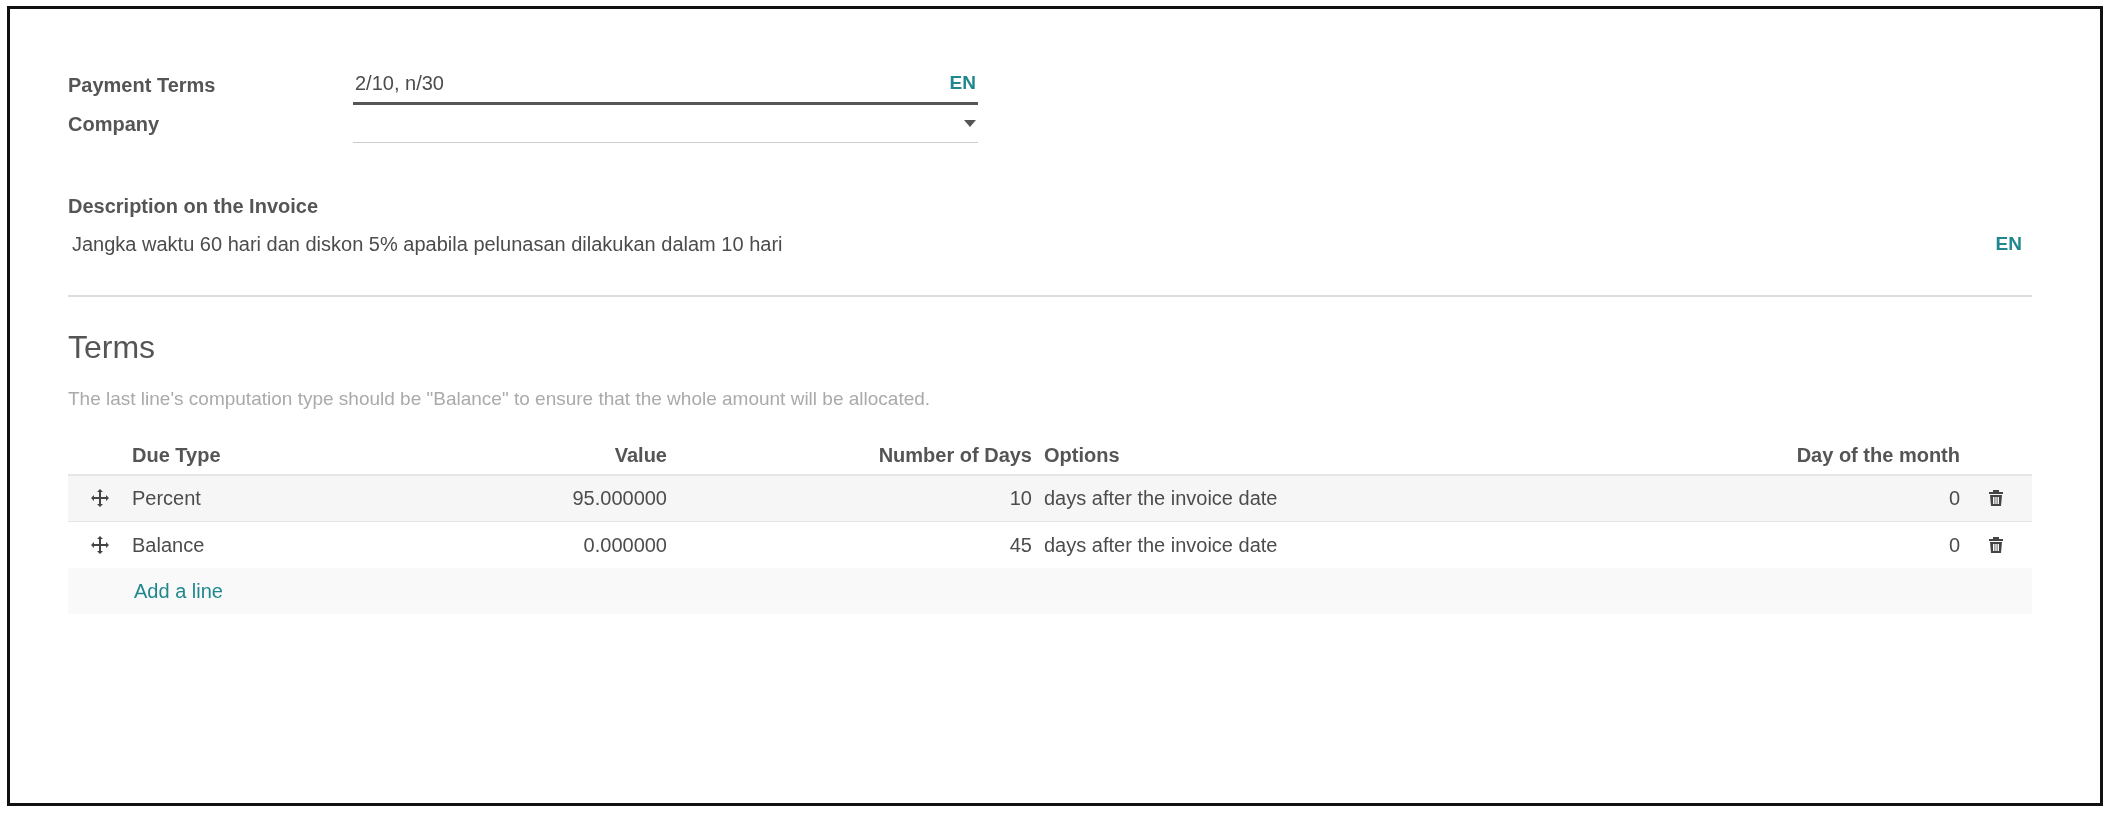 Image resolution: width=2110 pixels, height=816 pixels. Describe the element at coordinates (665, 84) in the screenshot. I see `text-field: 2/10, n/30 EN` at that location.